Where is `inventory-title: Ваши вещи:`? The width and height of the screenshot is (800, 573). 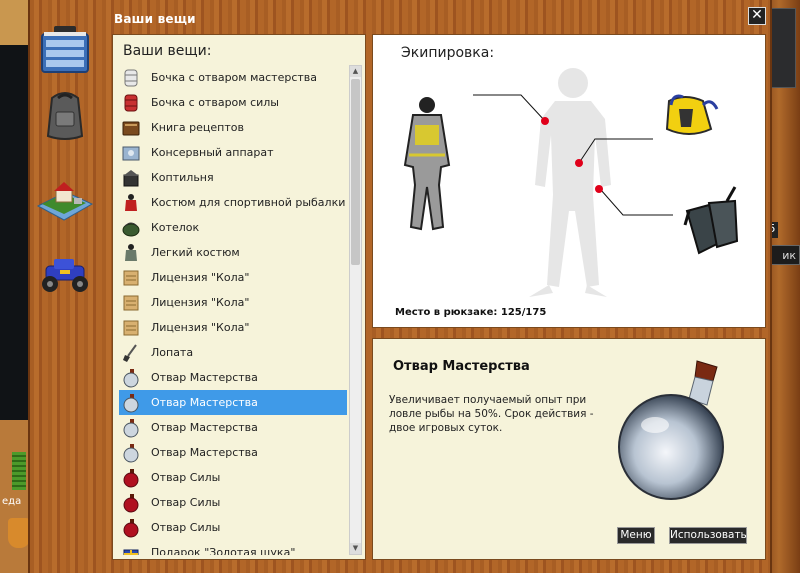 inventory-title: Ваши вещи: is located at coordinates (167, 51).